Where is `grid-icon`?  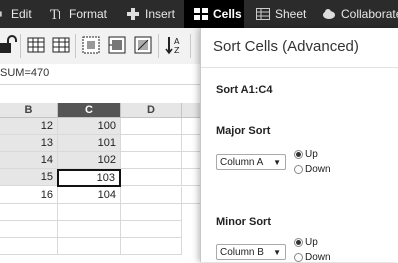 grid-icon is located at coordinates (201, 14).